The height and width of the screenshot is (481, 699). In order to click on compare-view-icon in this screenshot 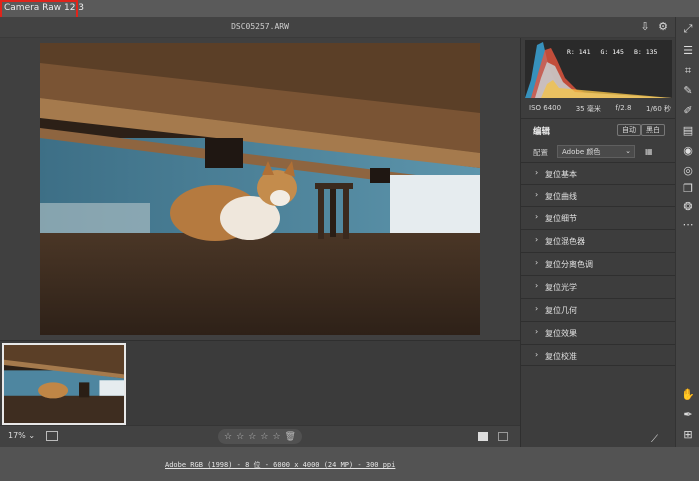, I will do `click(503, 436)`.